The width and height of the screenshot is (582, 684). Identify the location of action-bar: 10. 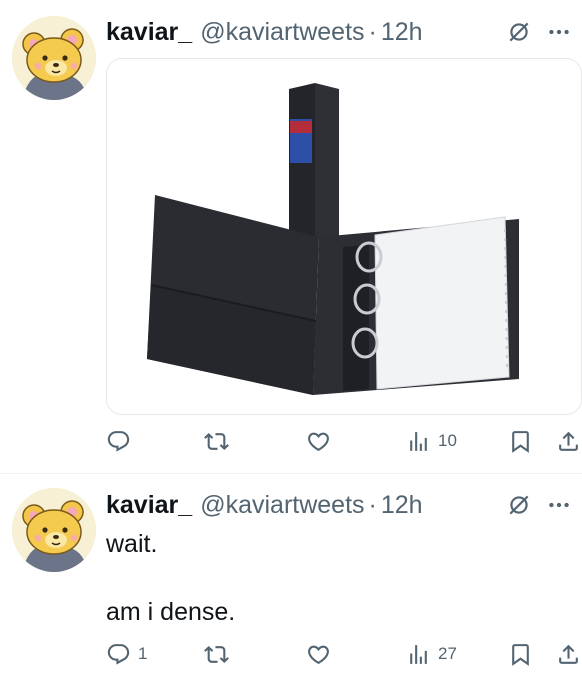
(344, 441).